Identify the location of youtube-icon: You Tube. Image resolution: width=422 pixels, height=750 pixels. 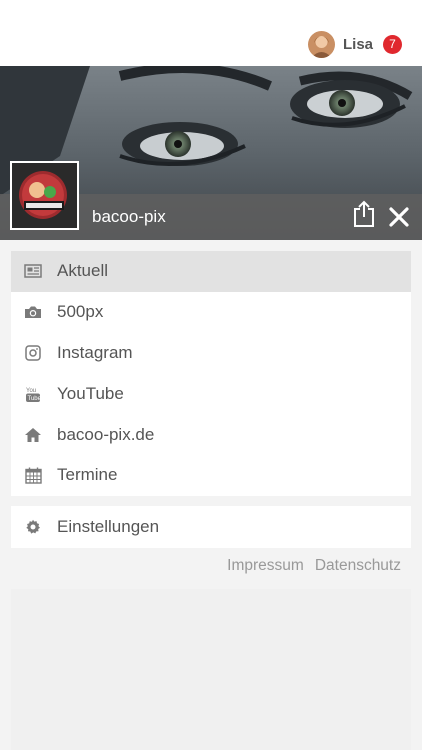
(33, 394).